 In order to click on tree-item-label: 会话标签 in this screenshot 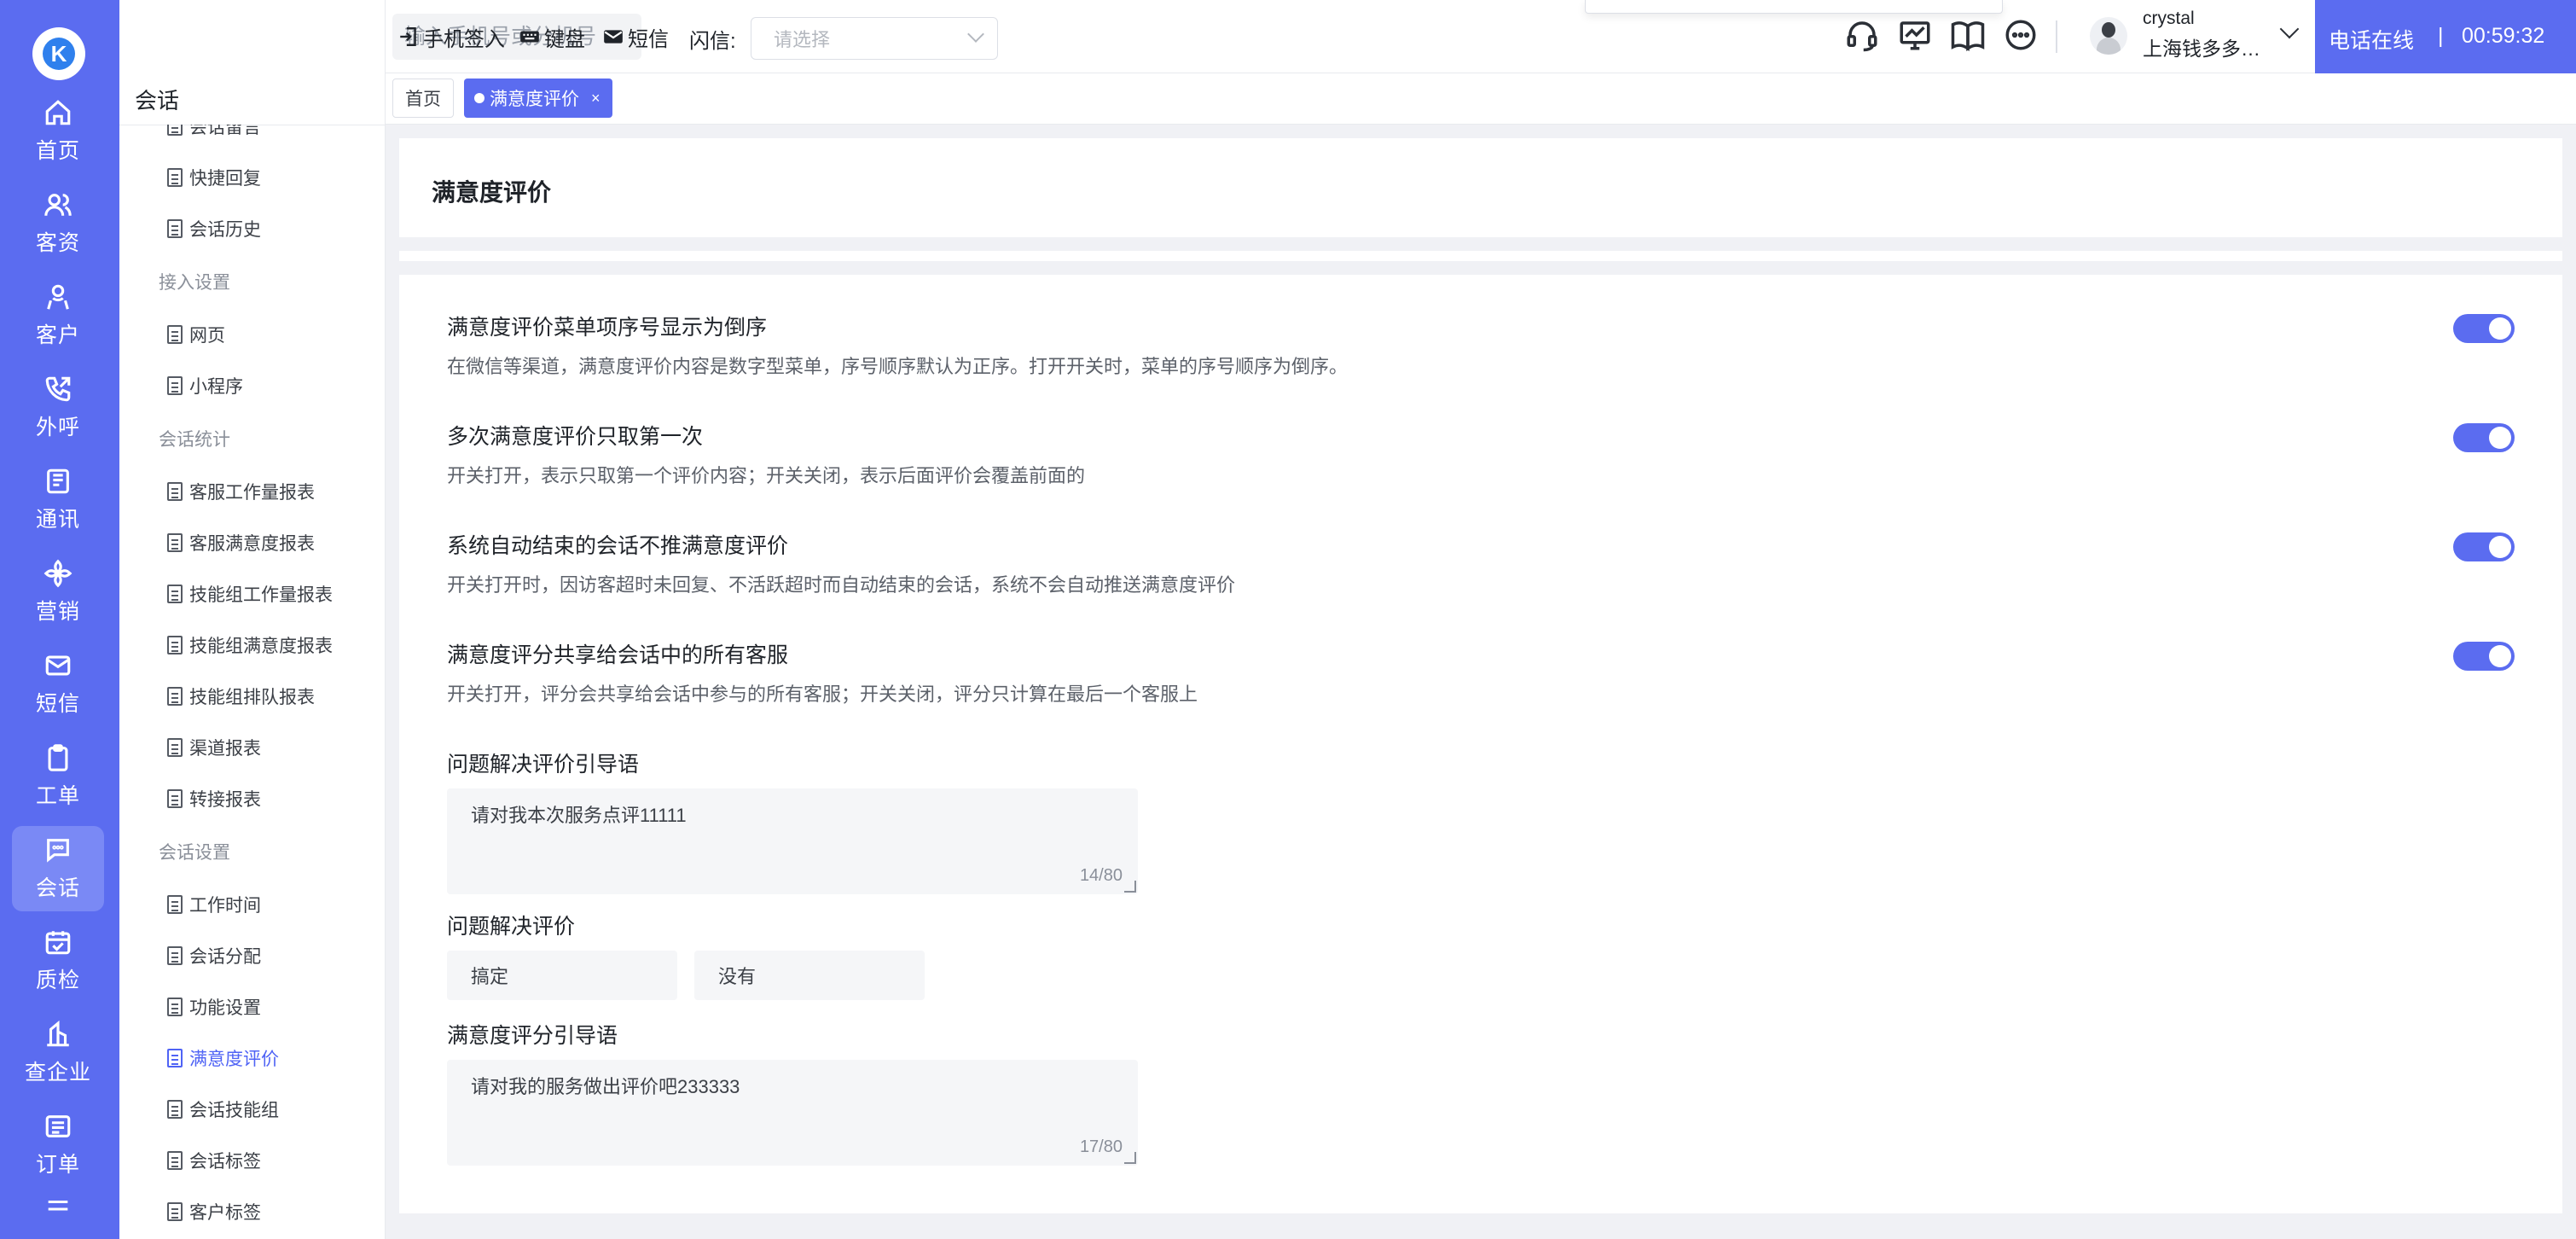, I will do `click(225, 1162)`.